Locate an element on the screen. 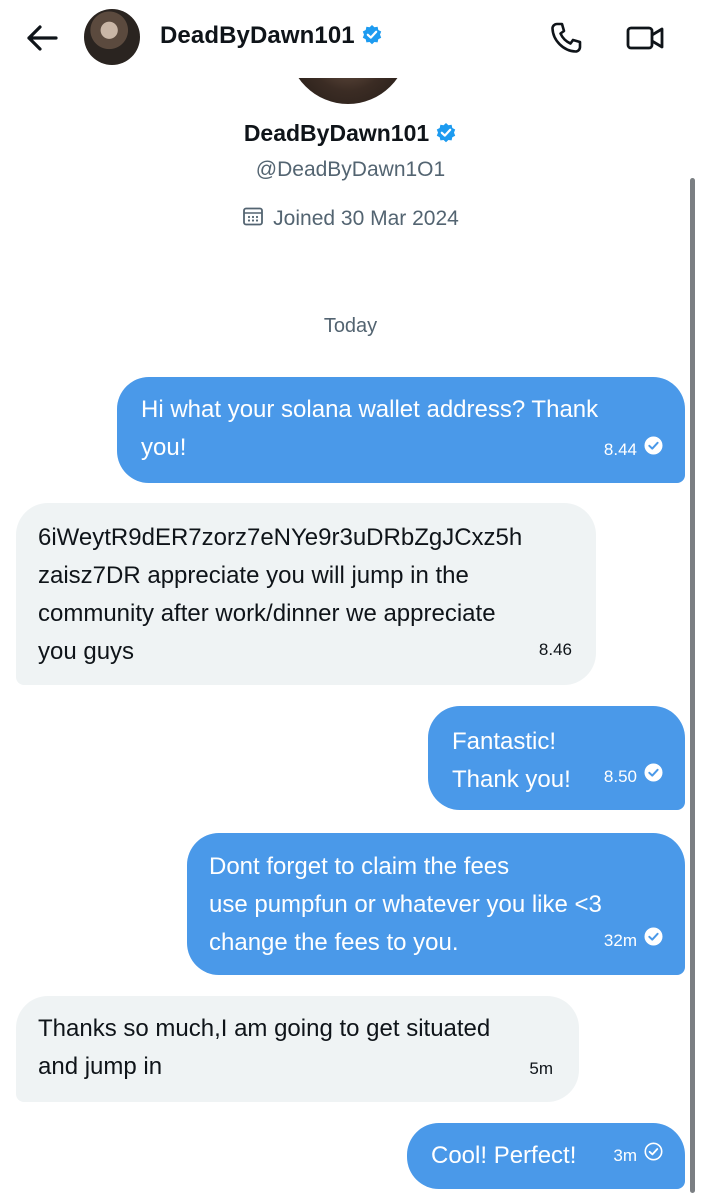 The image size is (701, 1200). message-sent: Fantastic! Thank you! 8.50 is located at coordinates (556, 758).